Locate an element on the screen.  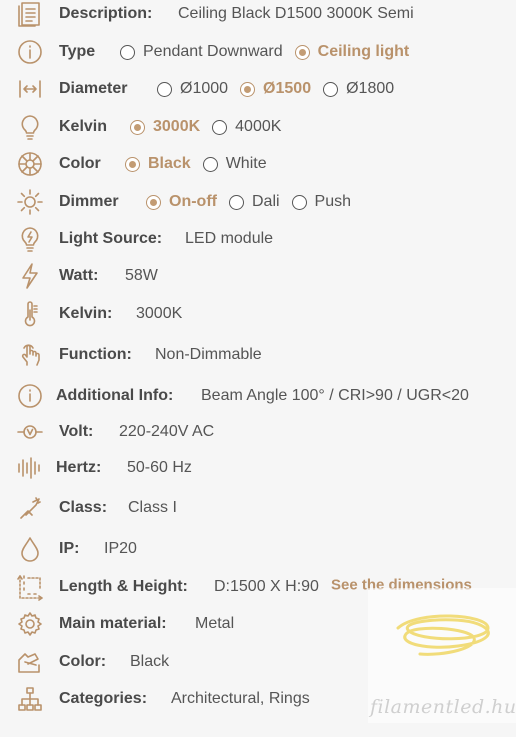
hertz-icon is located at coordinates (30, 468).